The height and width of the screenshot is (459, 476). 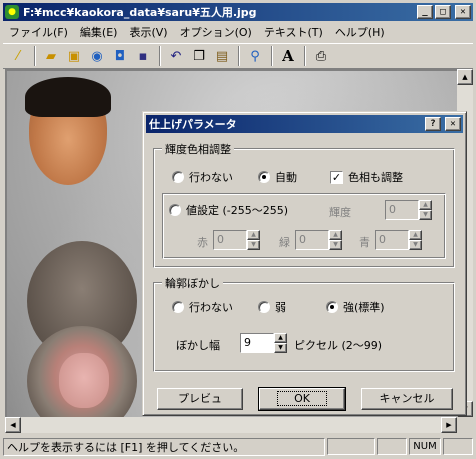 I want to click on copy-icon: ❐, so click(x=199, y=56).